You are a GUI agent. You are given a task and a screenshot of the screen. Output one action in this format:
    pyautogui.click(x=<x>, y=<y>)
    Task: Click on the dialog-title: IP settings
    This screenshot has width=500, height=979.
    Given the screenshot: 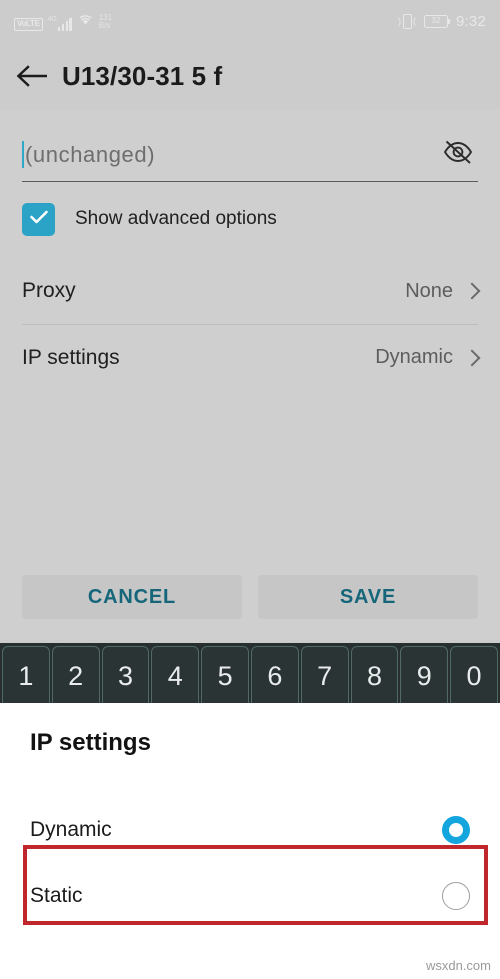 What is the action you would take?
    pyautogui.click(x=90, y=742)
    